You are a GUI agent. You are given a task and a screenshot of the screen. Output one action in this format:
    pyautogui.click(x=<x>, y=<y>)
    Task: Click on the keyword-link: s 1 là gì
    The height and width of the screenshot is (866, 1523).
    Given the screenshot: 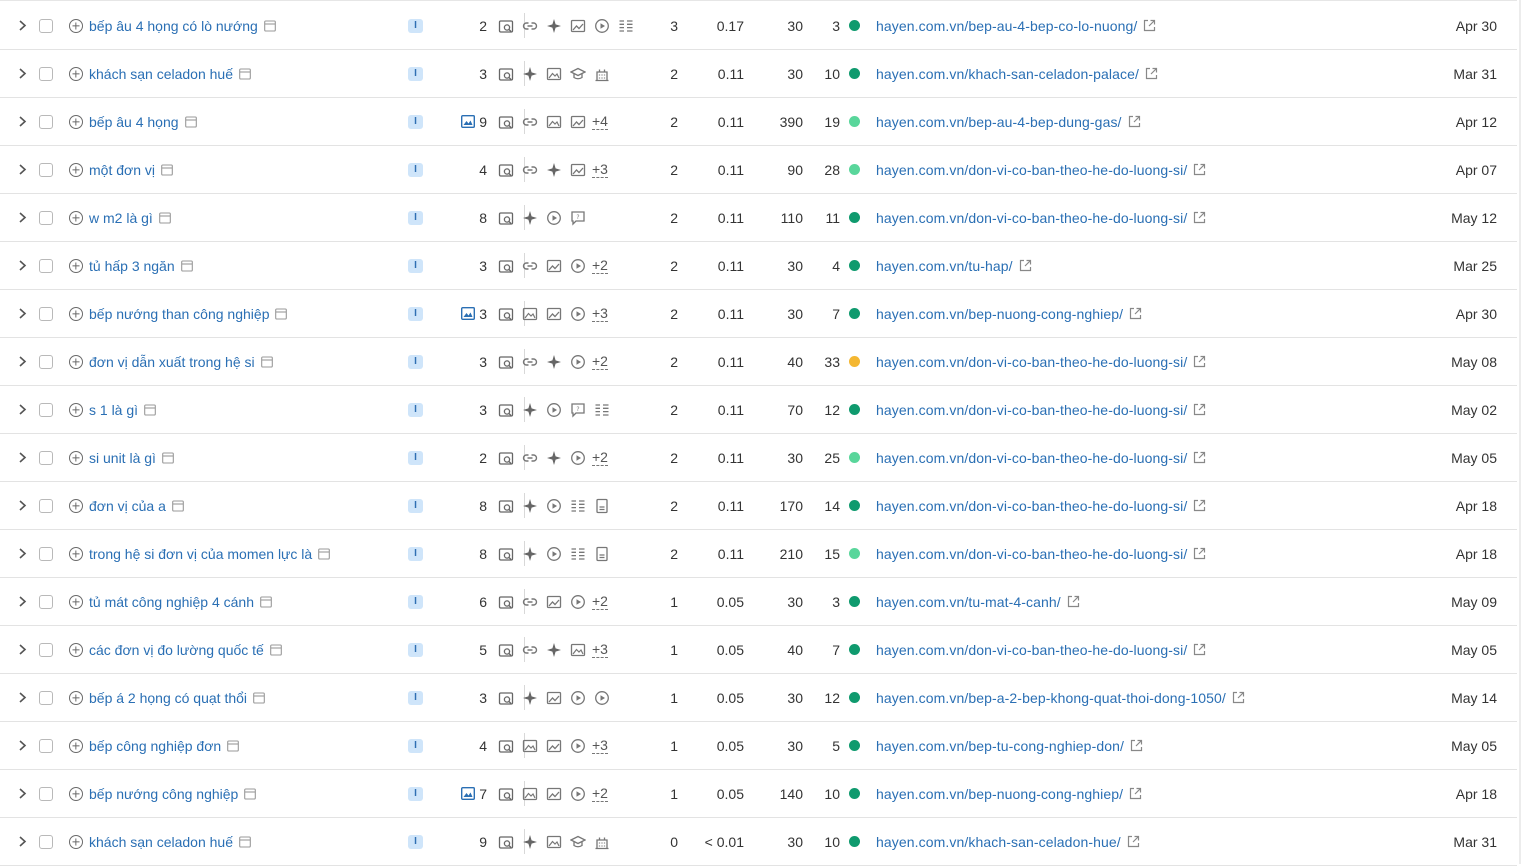 What is the action you would take?
    pyautogui.click(x=113, y=410)
    